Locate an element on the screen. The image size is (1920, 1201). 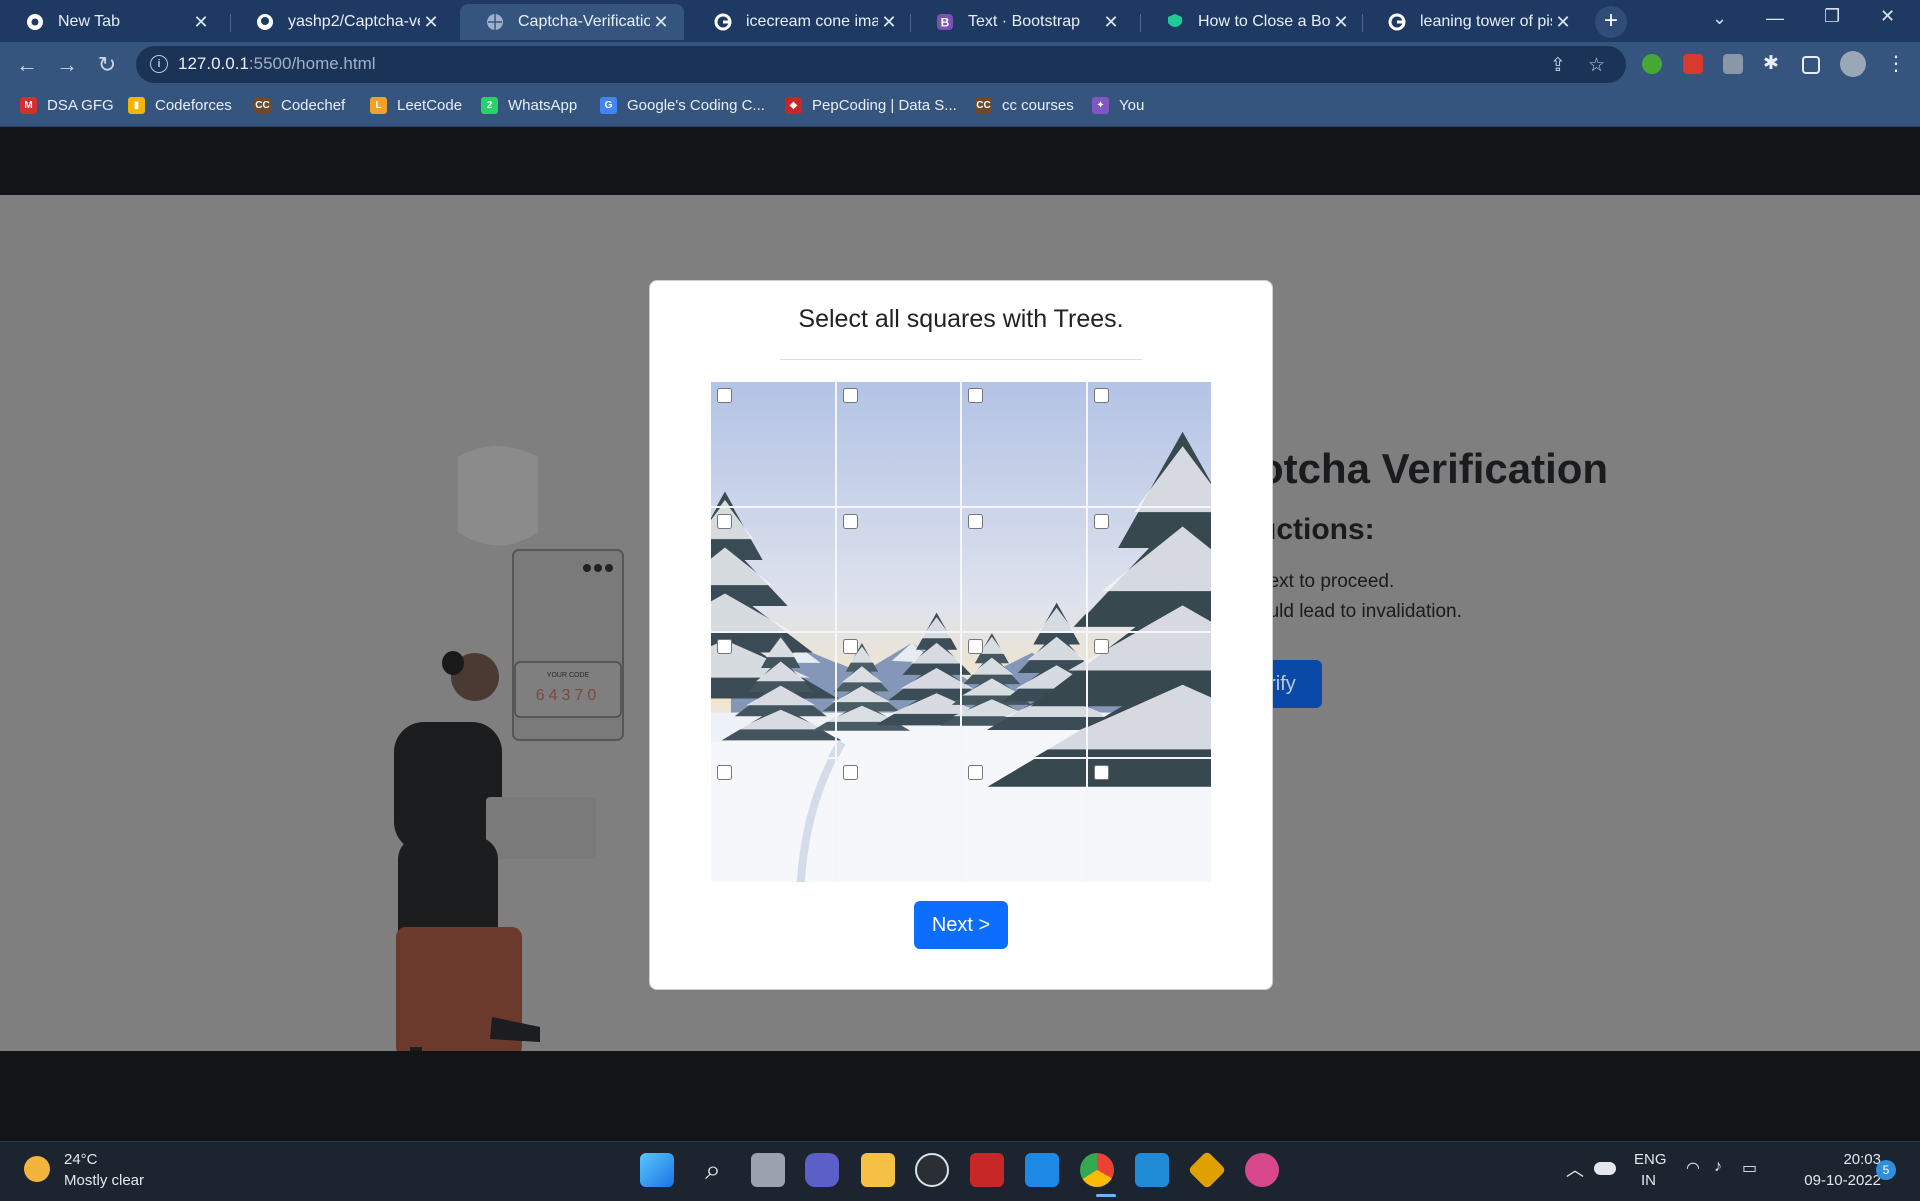
next-button: Next > is located at coordinates (961, 925).